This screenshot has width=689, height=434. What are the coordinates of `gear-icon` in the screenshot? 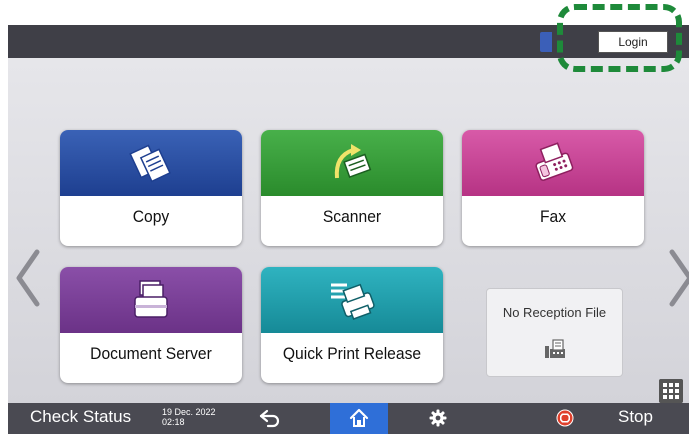 It's located at (438, 418).